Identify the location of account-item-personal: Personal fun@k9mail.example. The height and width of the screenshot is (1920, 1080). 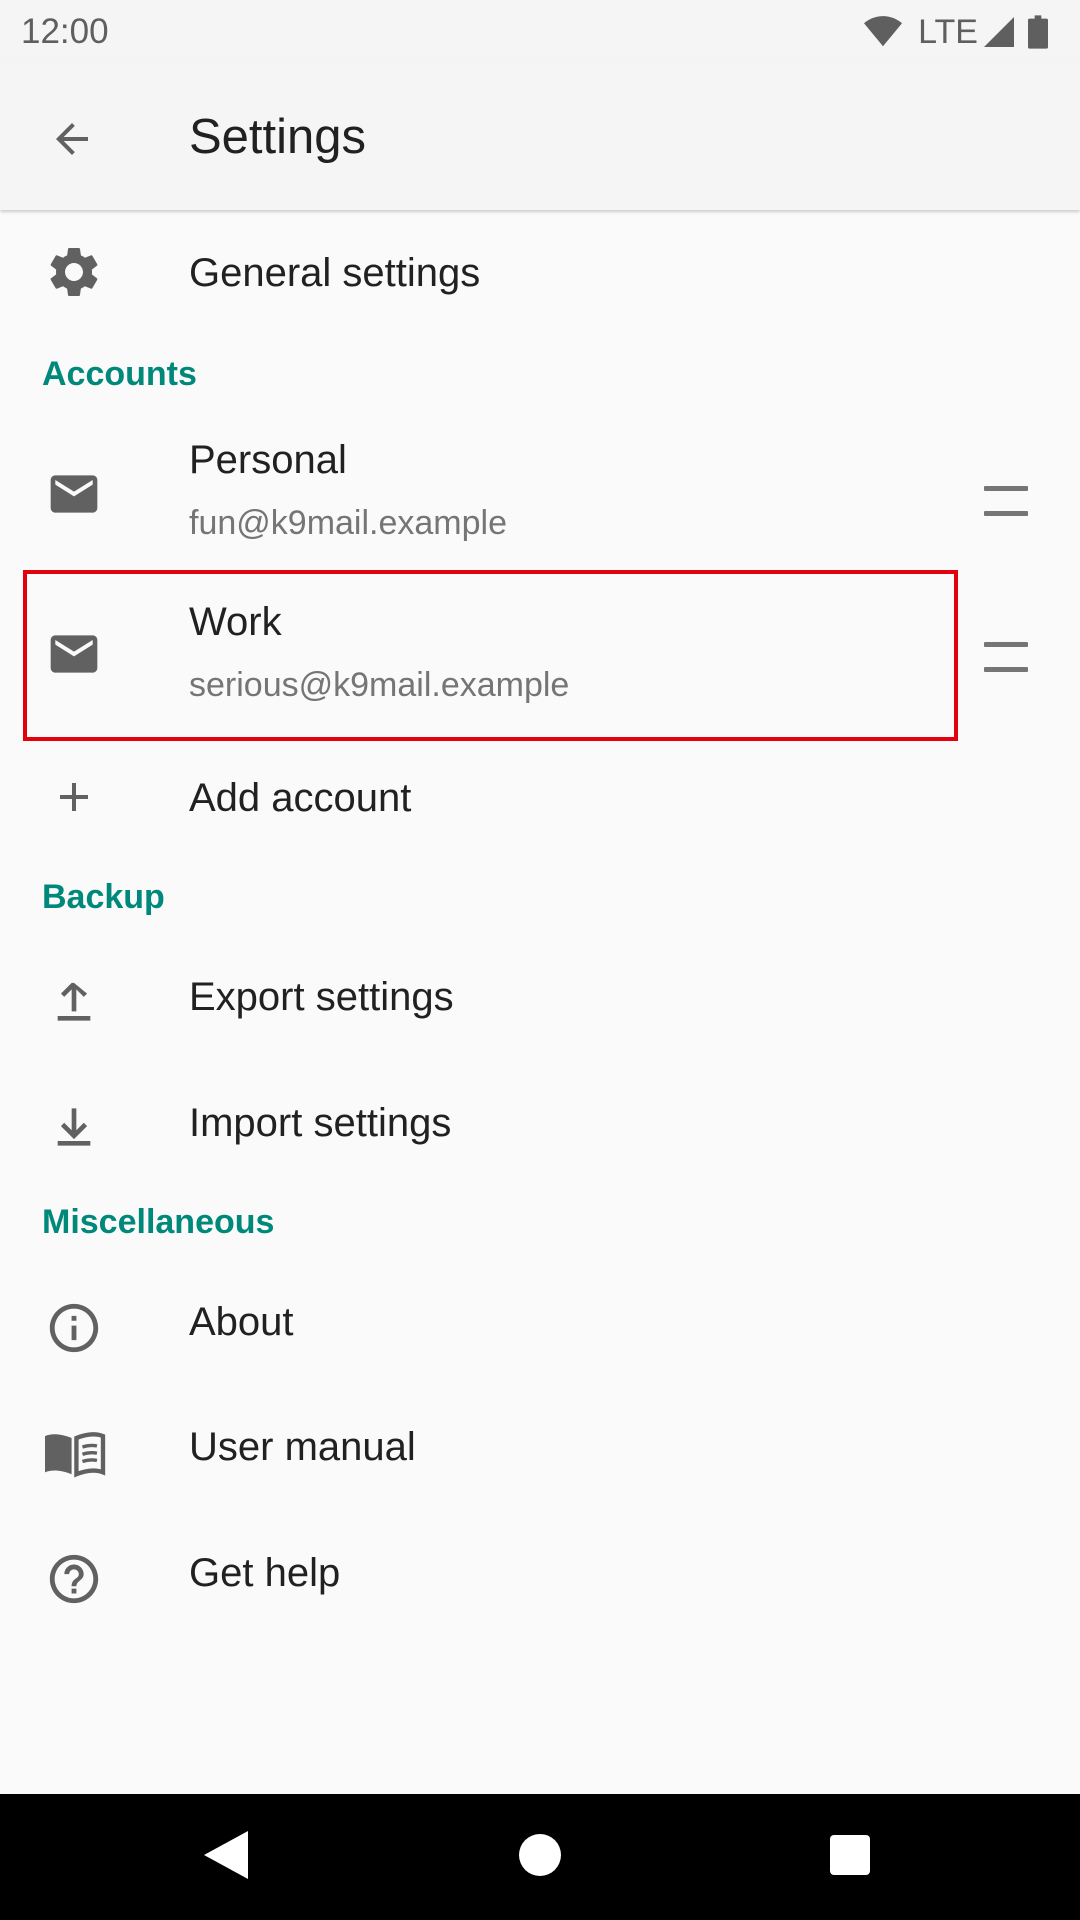
(540, 495).